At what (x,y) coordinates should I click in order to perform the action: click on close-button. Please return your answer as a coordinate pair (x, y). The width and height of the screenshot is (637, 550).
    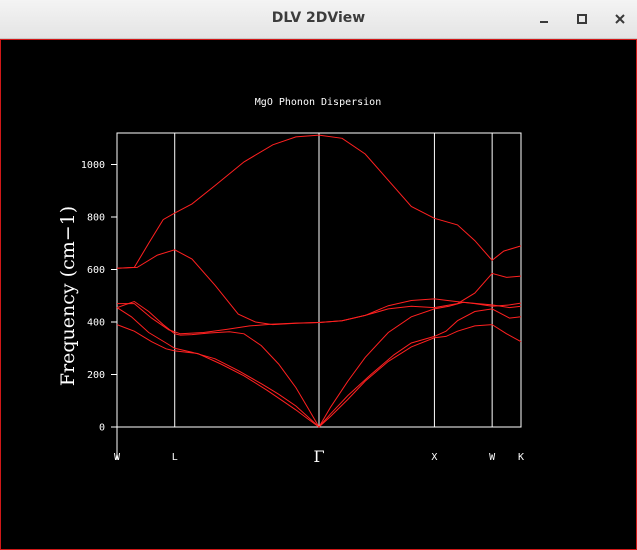
    Looking at the image, I should click on (620, 19).